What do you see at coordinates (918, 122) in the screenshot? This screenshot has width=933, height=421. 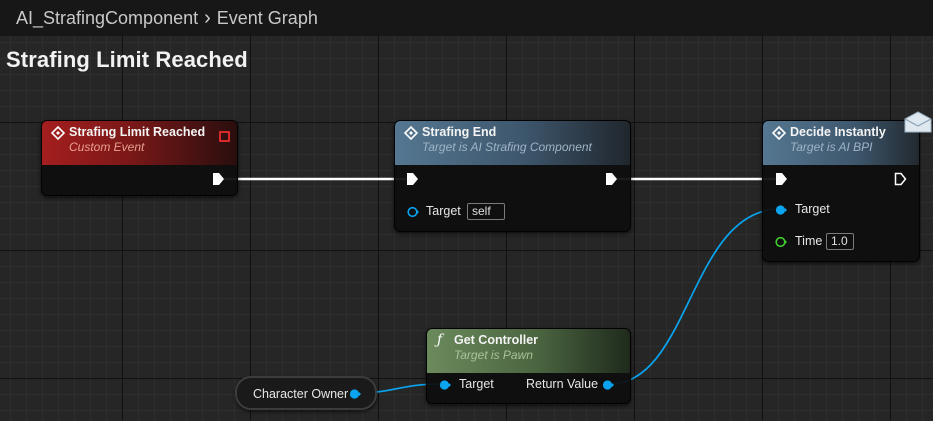 I see `envelope-icon` at bounding box center [918, 122].